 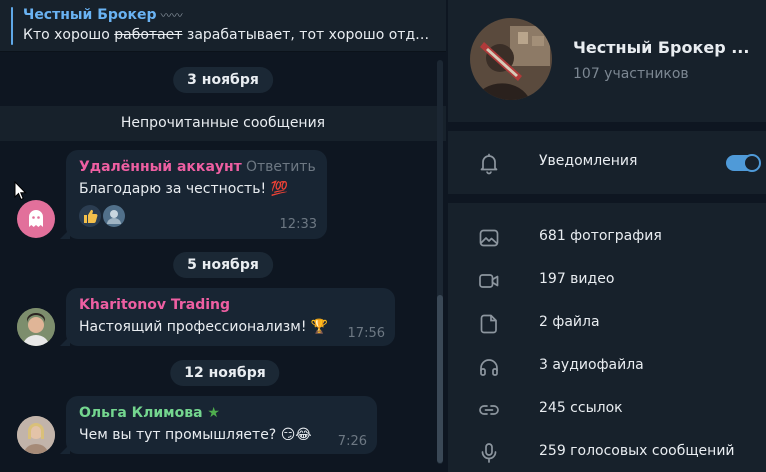 I want to click on ghost-icon, so click(x=36, y=218).